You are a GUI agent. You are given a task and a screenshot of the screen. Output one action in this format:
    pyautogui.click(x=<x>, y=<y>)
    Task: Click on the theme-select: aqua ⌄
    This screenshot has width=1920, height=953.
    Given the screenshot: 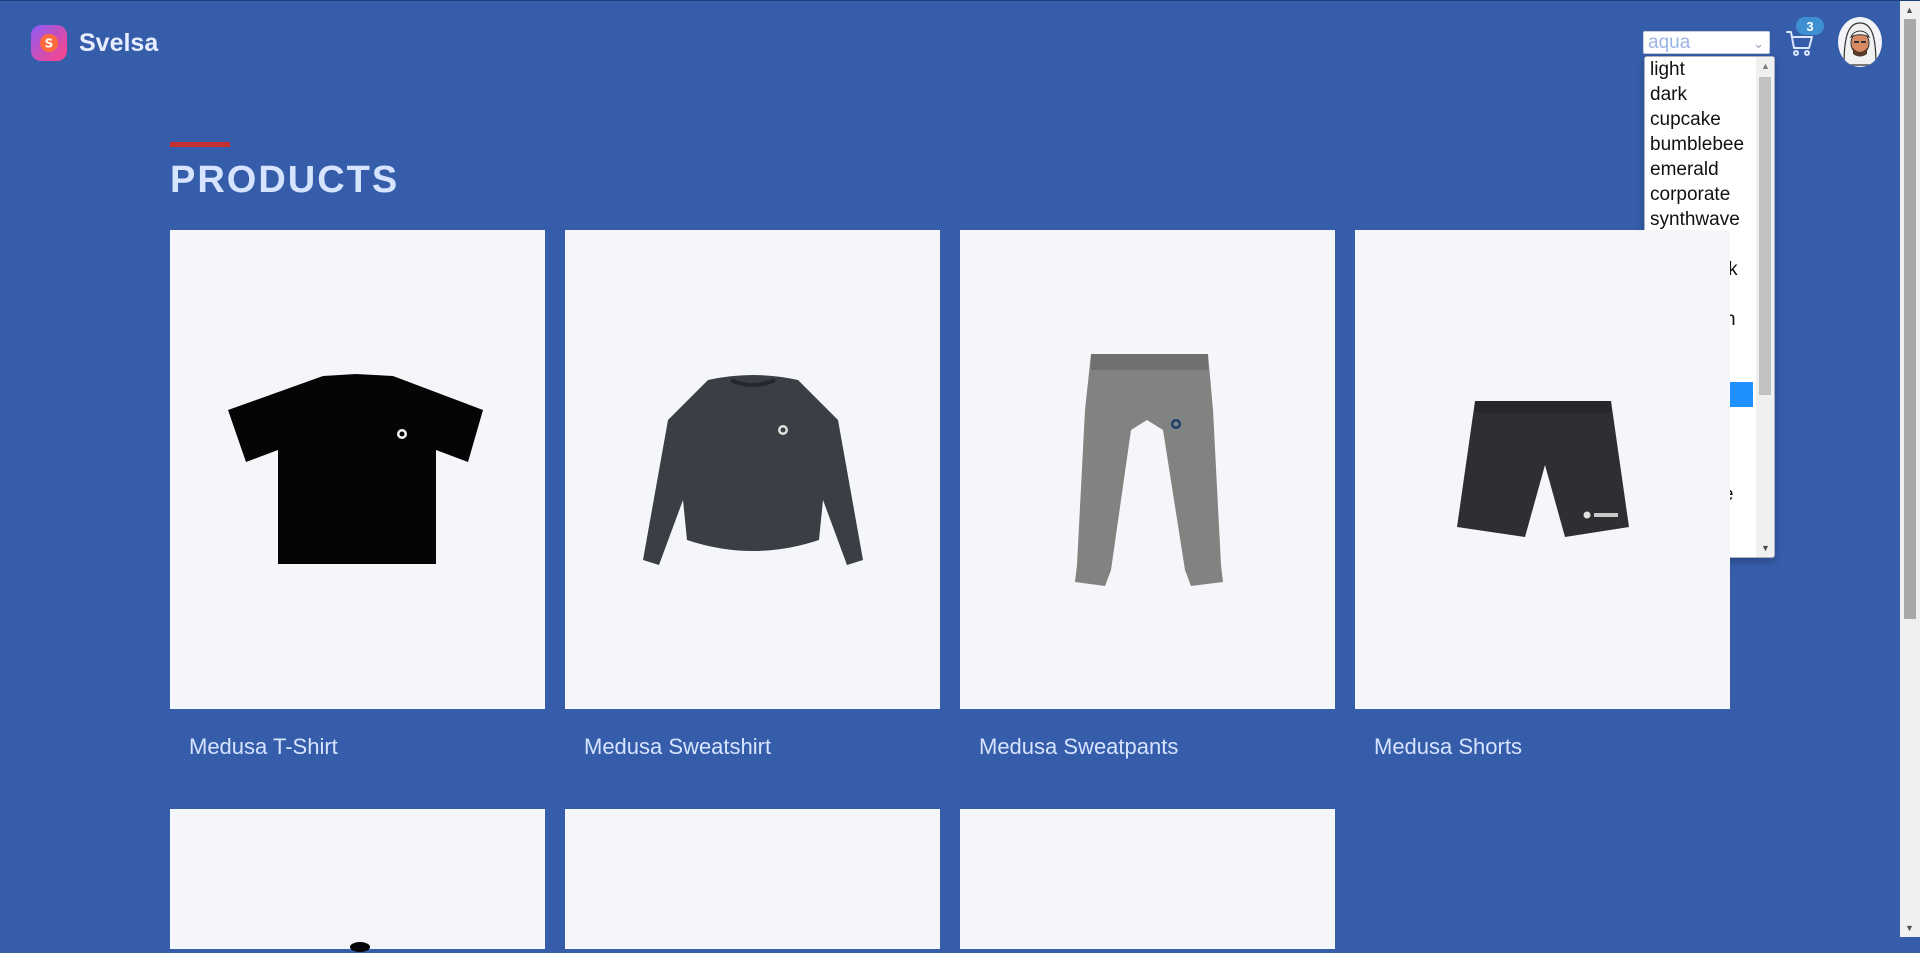 What is the action you would take?
    pyautogui.click(x=1706, y=42)
    